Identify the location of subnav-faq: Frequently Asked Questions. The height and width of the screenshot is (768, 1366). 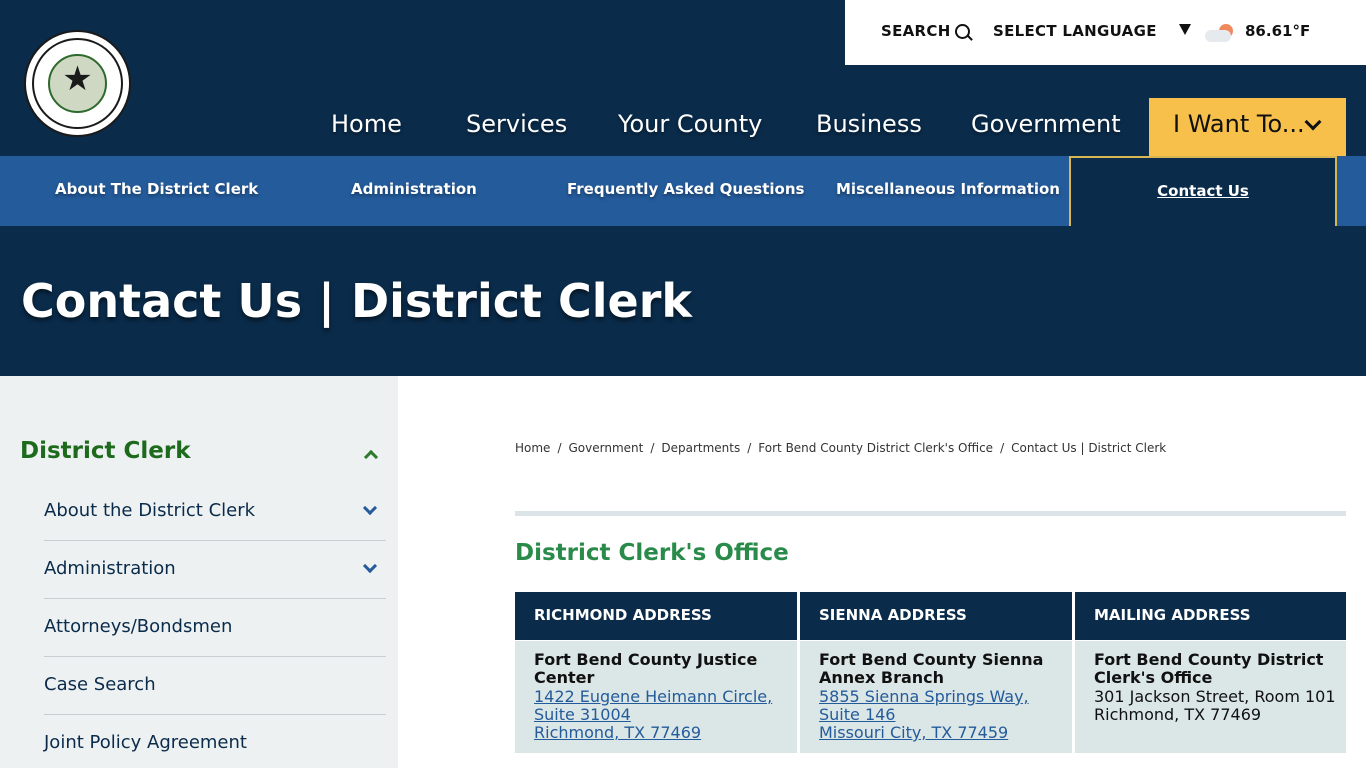
(685, 189).